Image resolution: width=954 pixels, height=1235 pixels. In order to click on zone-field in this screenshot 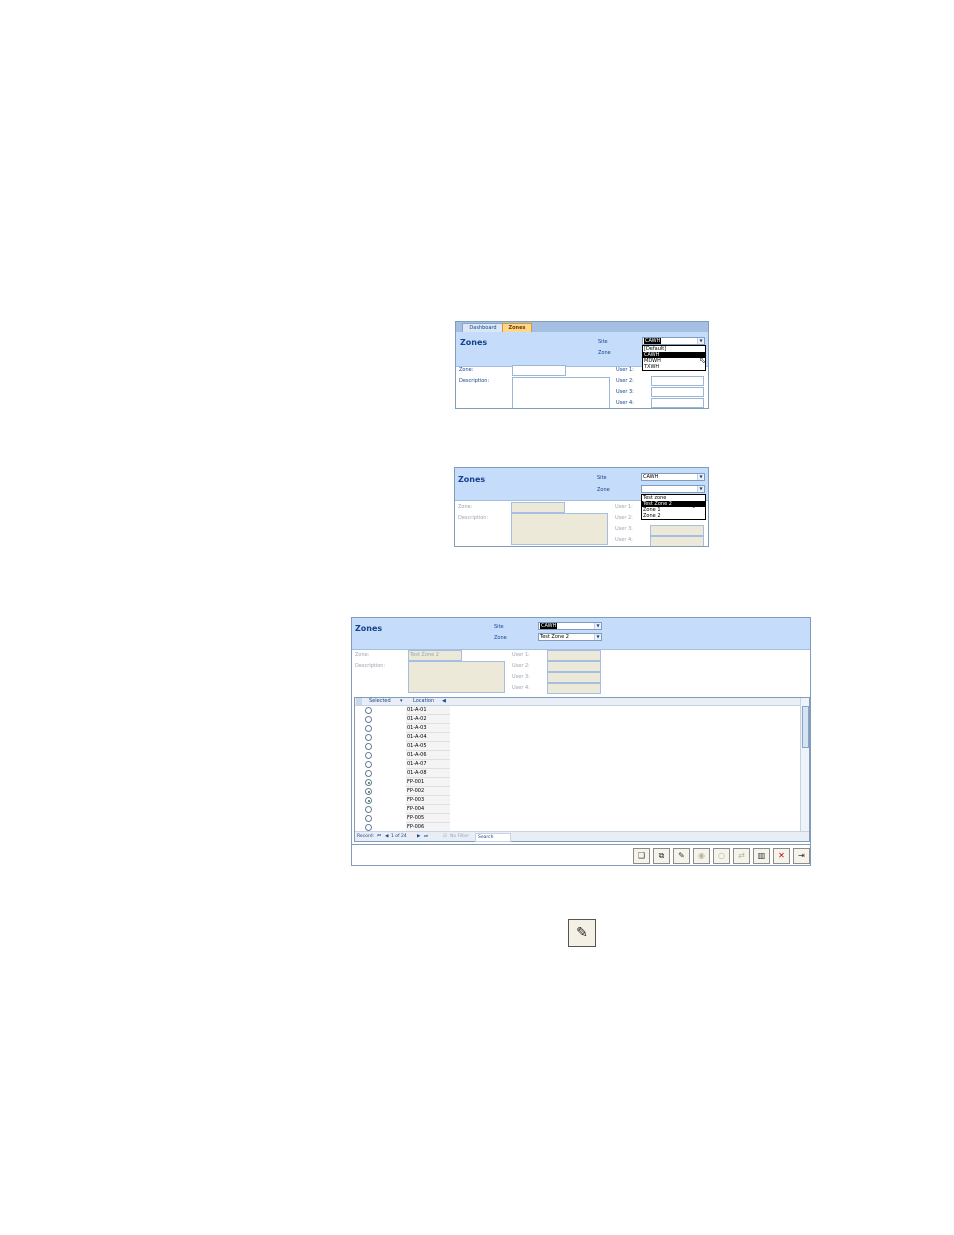, I will do `click(539, 370)`.